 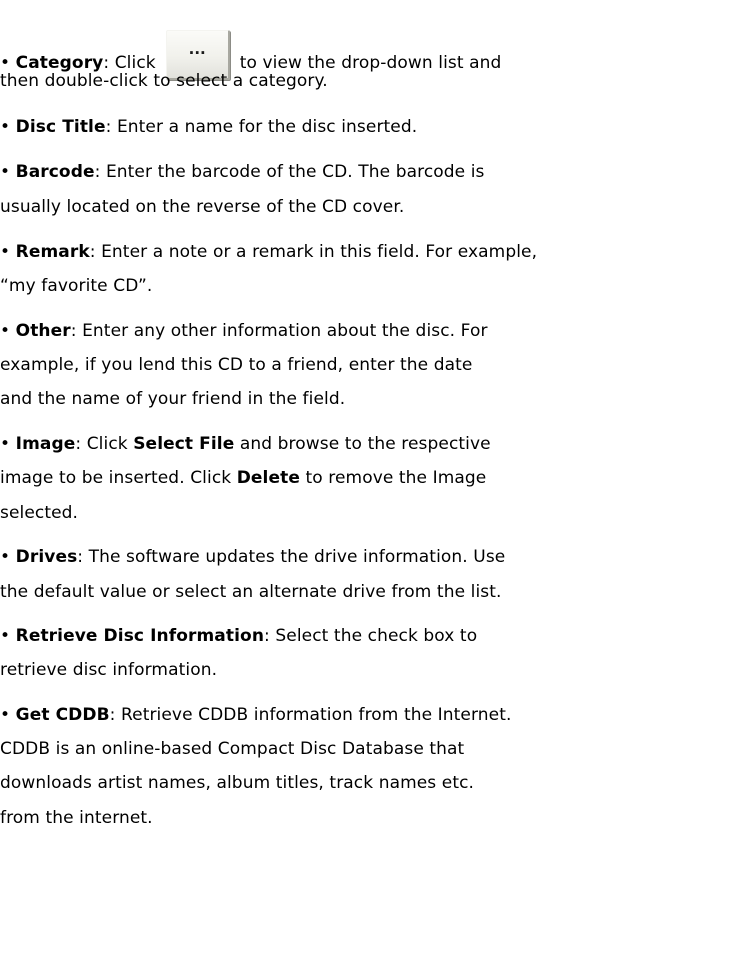 What do you see at coordinates (45, 444) in the screenshot?
I see `term-image: Image` at bounding box center [45, 444].